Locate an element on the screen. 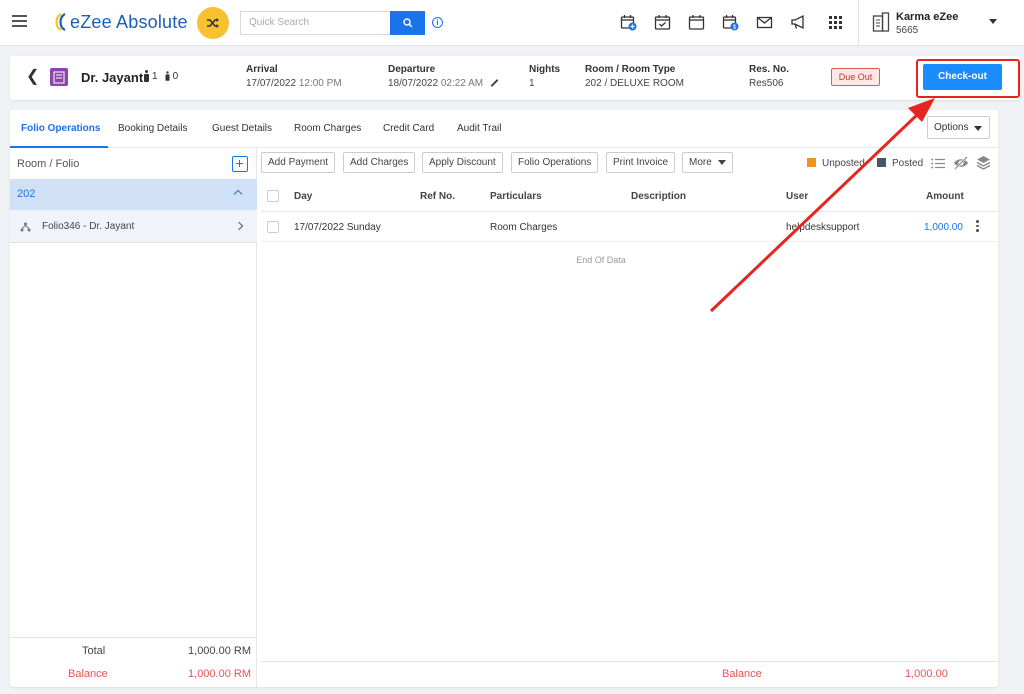 The height and width of the screenshot is (694, 1024). search-button is located at coordinates (407, 23).